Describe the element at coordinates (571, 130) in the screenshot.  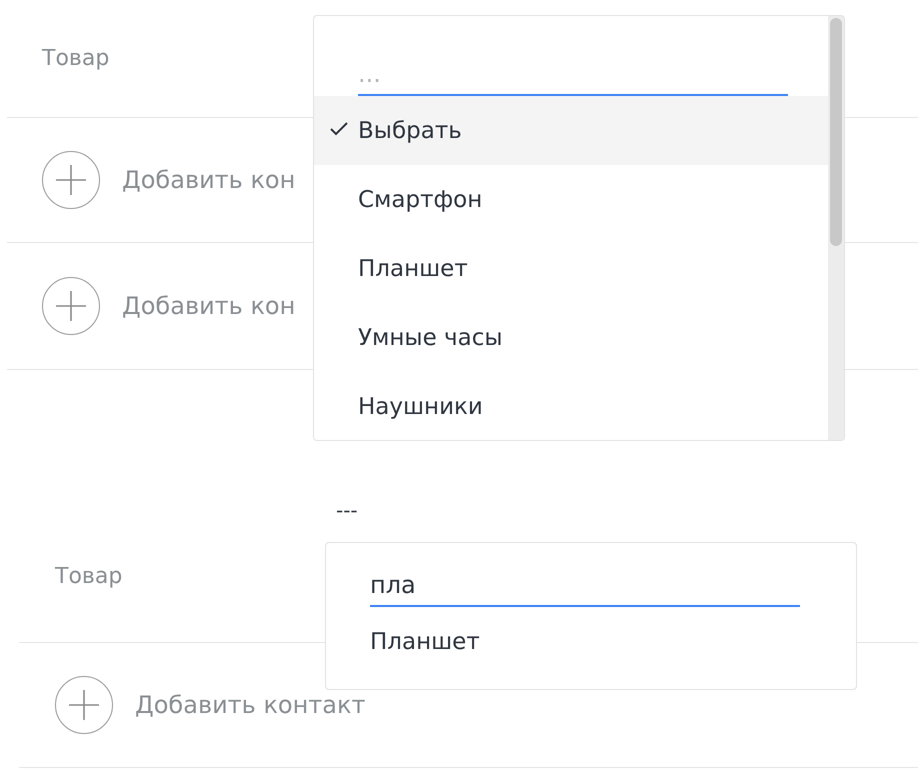
I see `dropdown-option: Выбрать` at that location.